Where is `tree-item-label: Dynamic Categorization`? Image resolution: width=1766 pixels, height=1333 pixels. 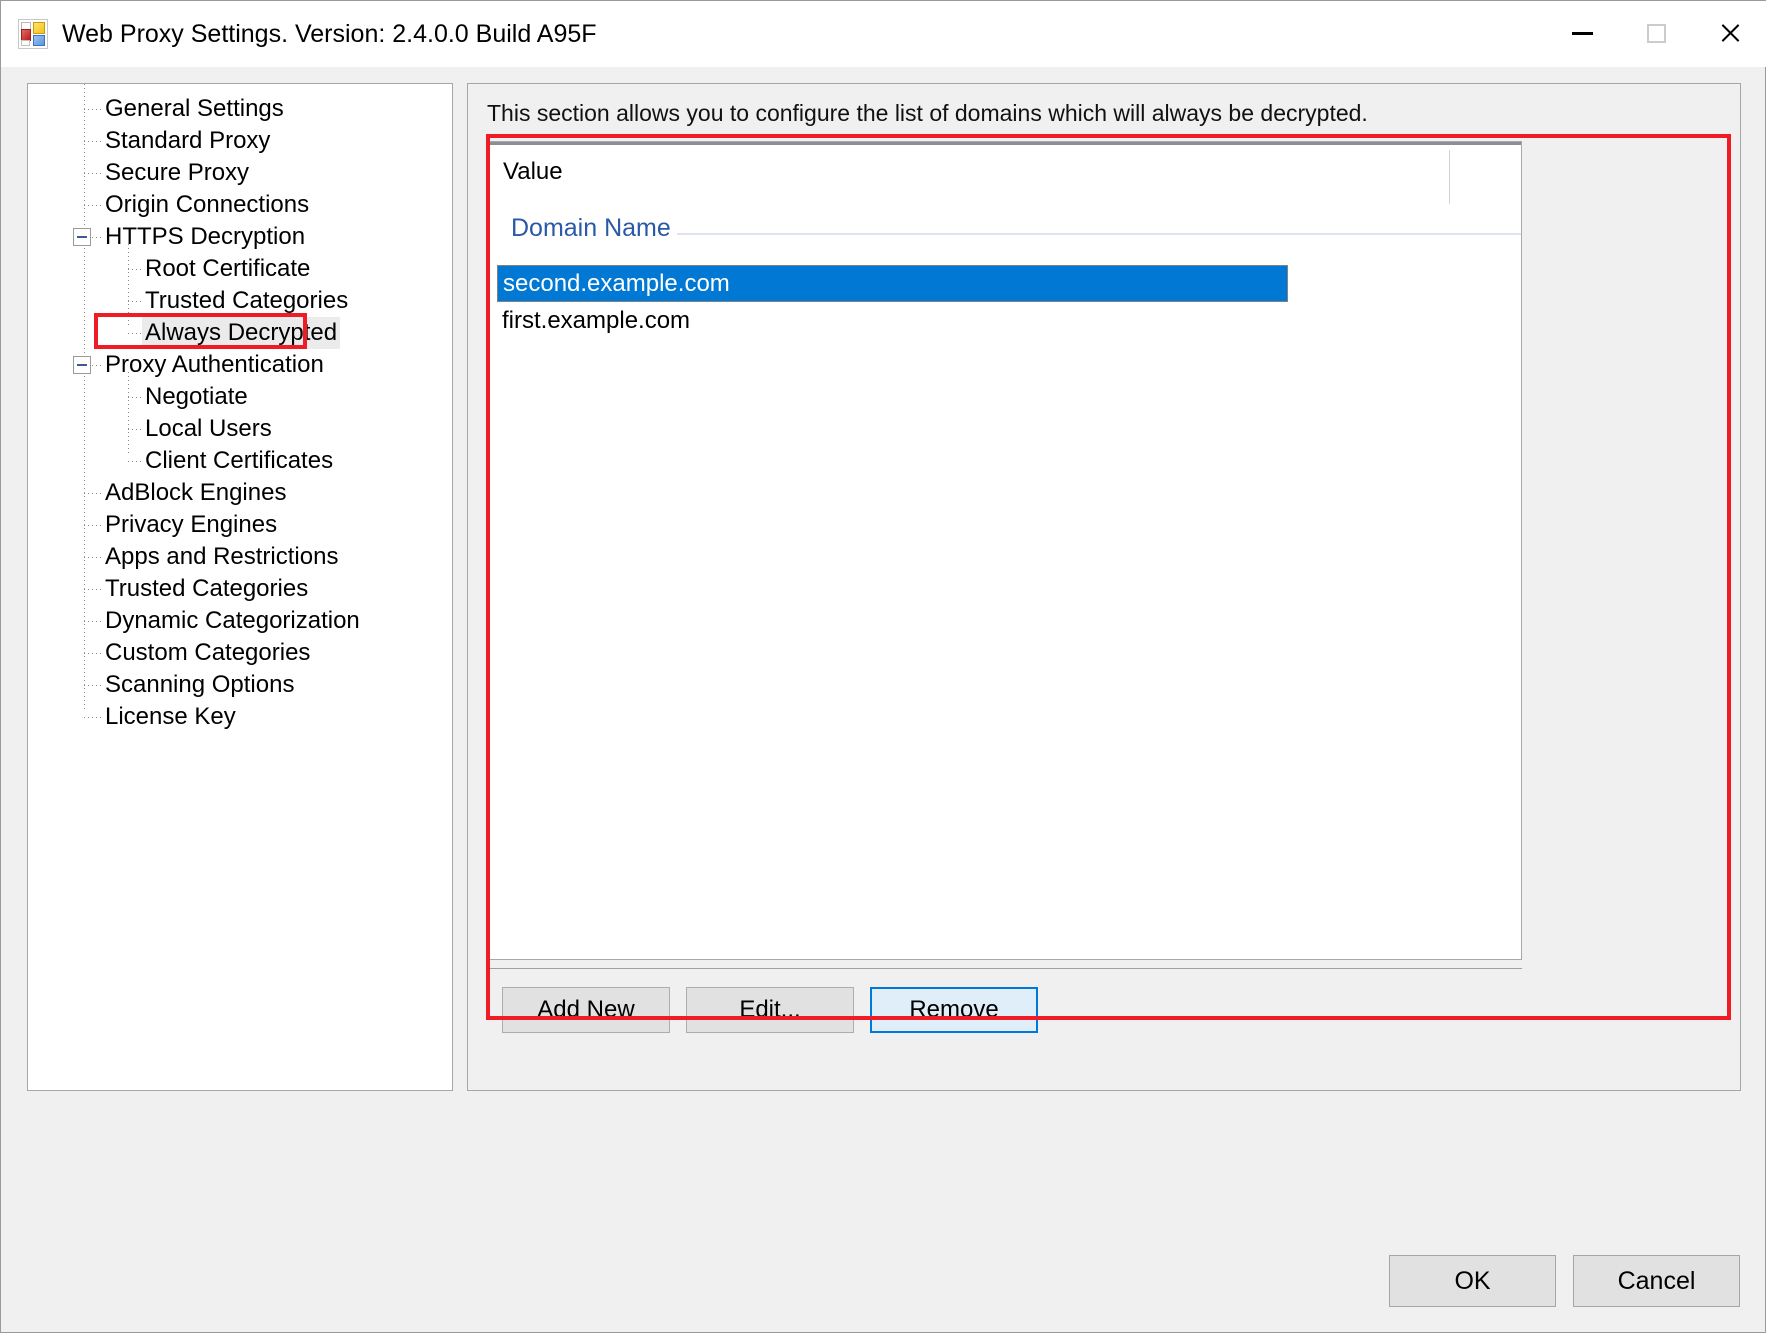 tree-item-label: Dynamic Categorization is located at coordinates (232, 620).